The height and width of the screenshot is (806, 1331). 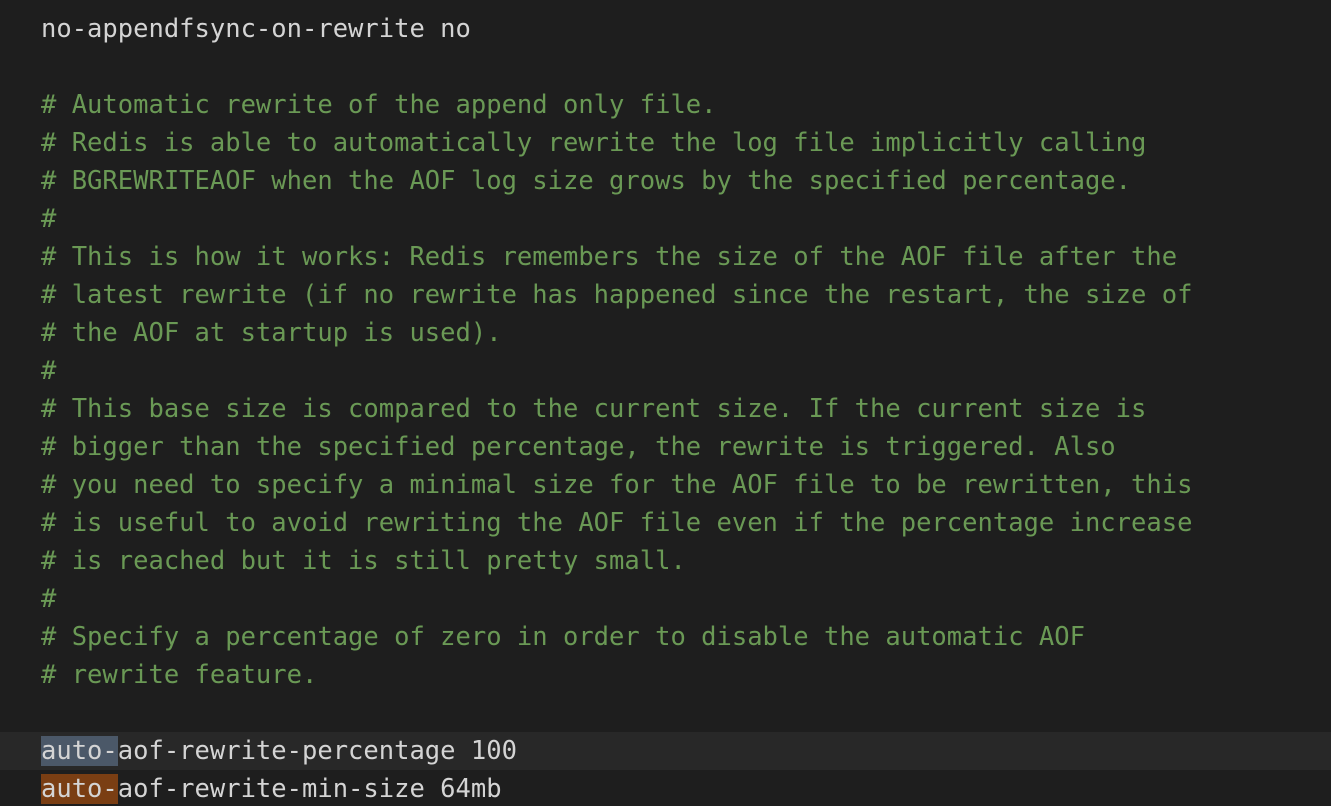 I want to click on code-line: no-appendfsync-on-rewrite no, so click(x=665, y=29).